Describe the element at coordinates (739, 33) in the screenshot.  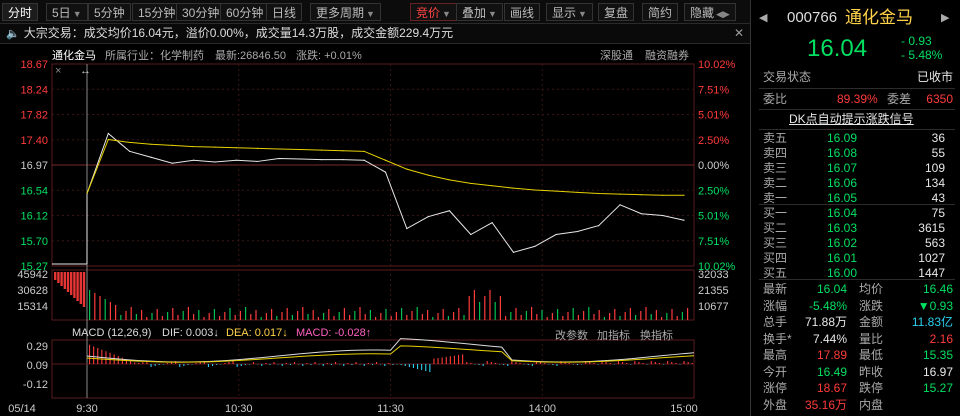
I see `close-icon: ✕` at that location.